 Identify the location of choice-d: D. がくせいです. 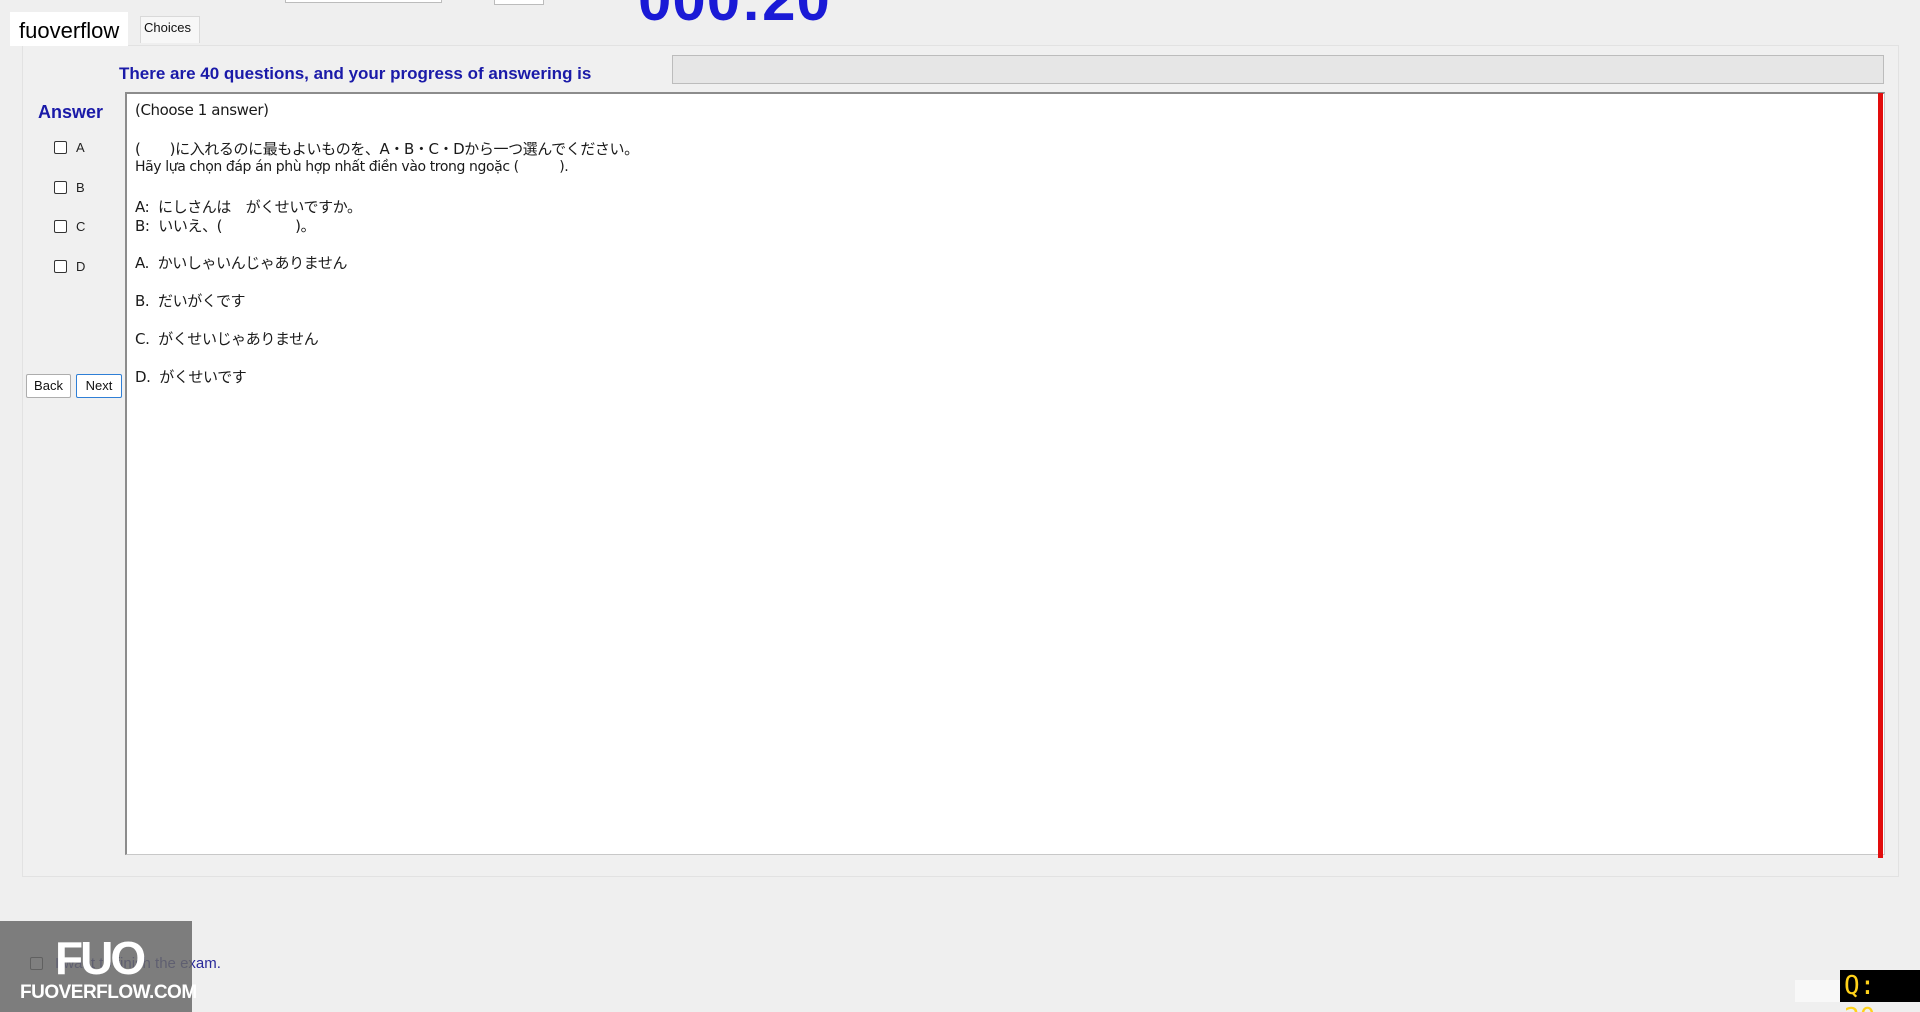
(191, 377).